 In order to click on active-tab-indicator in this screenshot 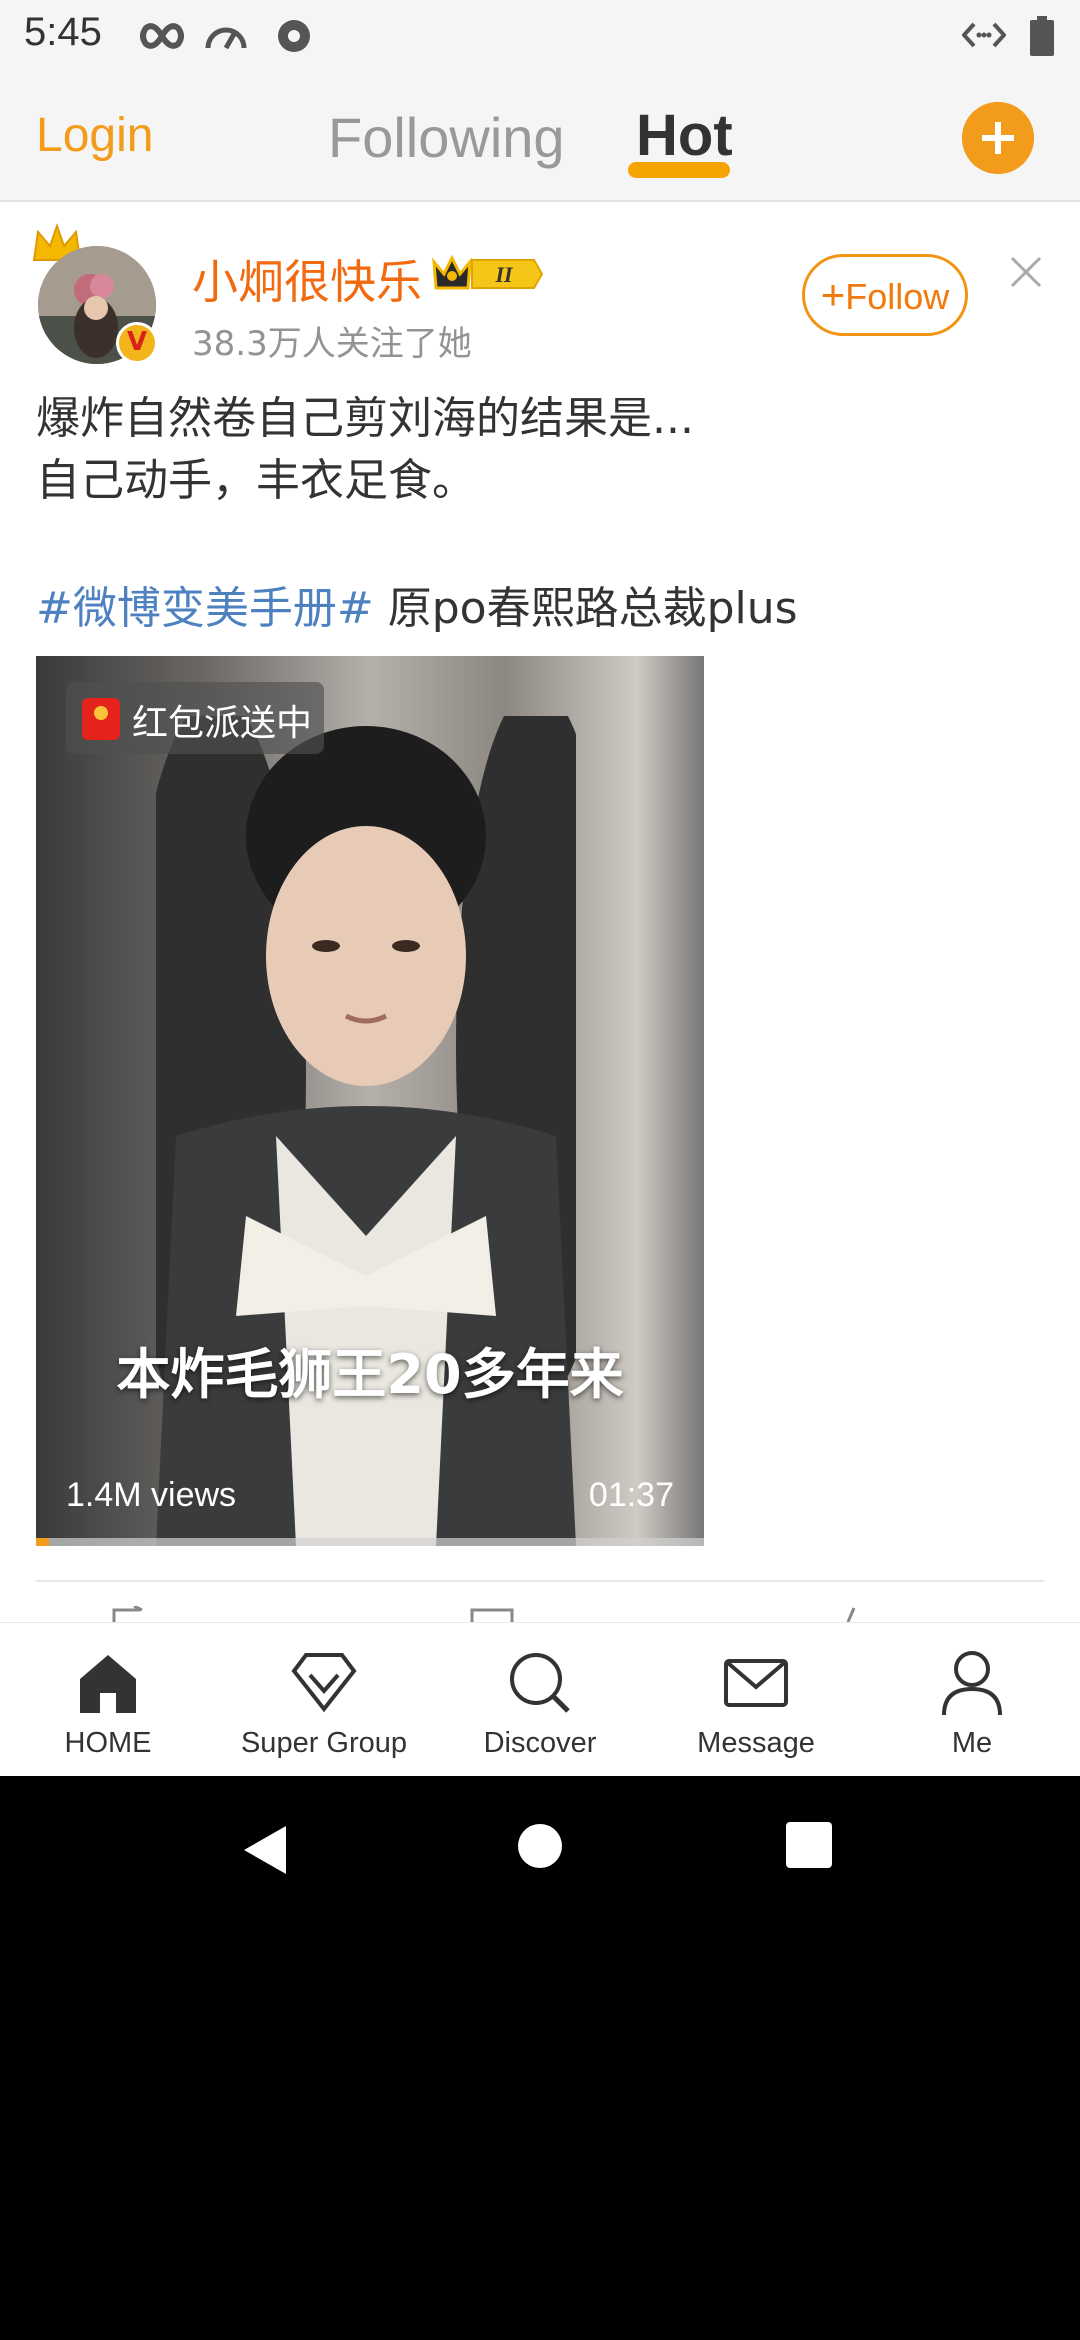, I will do `click(679, 170)`.